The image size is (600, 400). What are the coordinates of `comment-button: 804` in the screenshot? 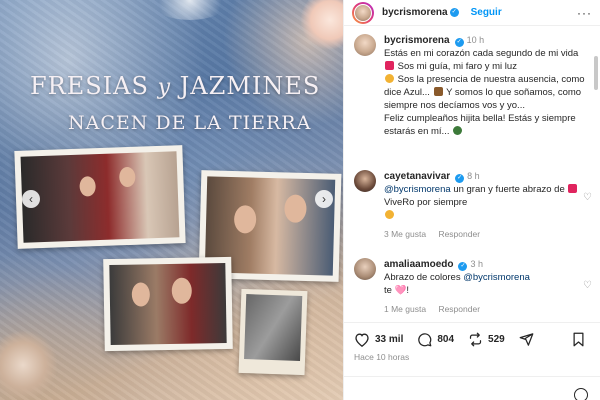 It's located at (435, 339).